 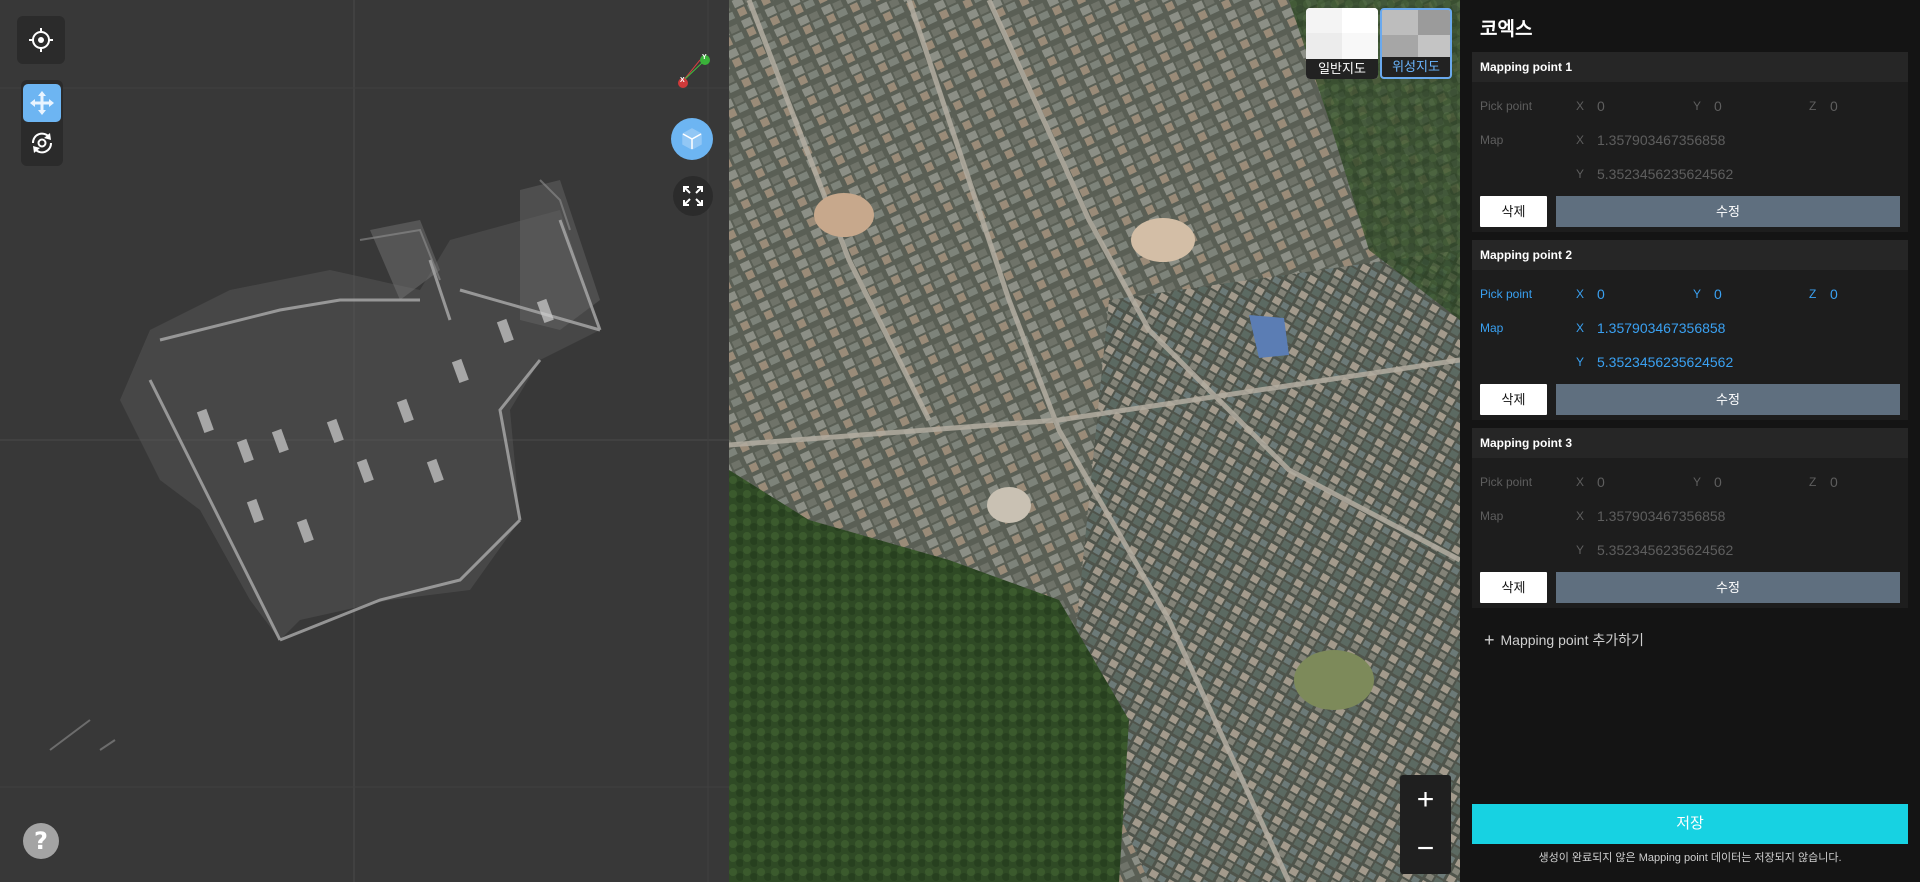 I want to click on 3d-view-button, so click(x=692, y=139).